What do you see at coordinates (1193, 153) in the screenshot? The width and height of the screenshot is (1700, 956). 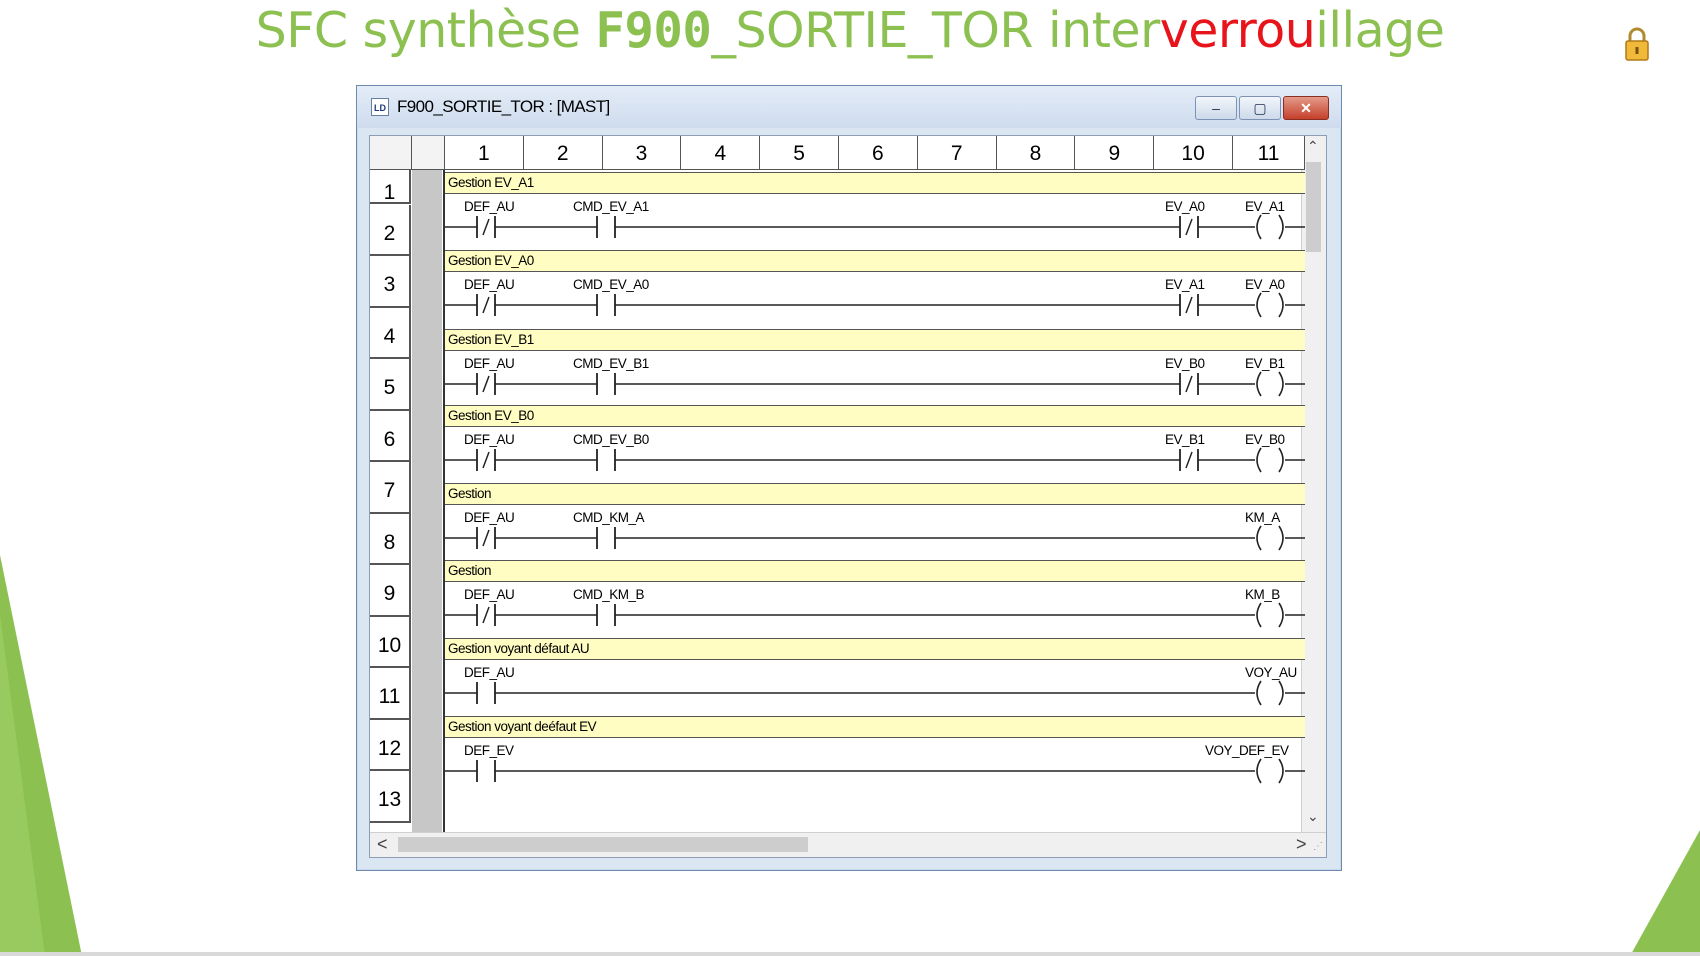 I see `column-header: 10` at bounding box center [1193, 153].